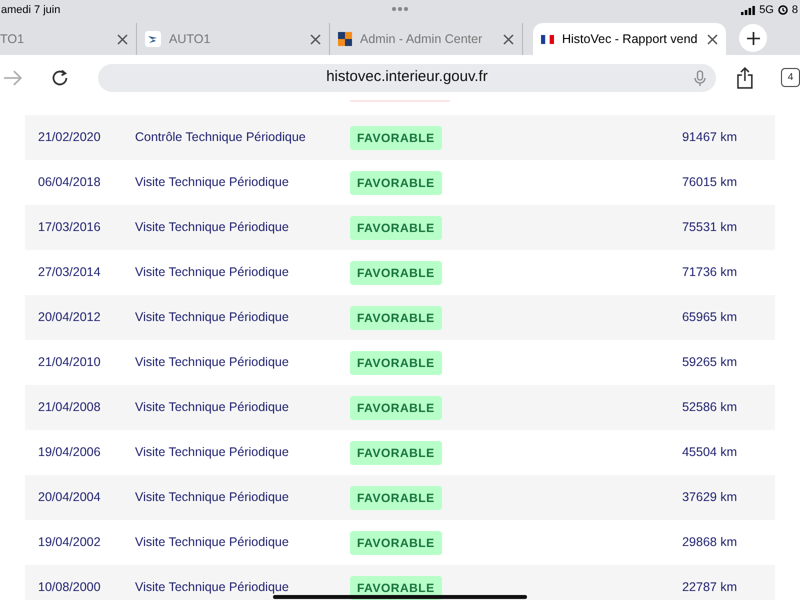  I want to click on tab-title: Admin - Admin Center, so click(422, 39).